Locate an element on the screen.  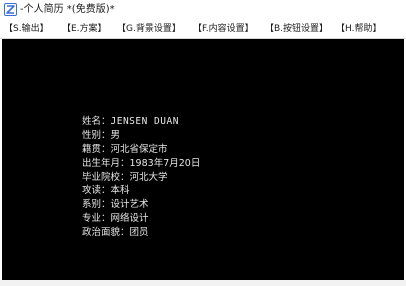
window-bottom-edge is located at coordinates (203, 283).